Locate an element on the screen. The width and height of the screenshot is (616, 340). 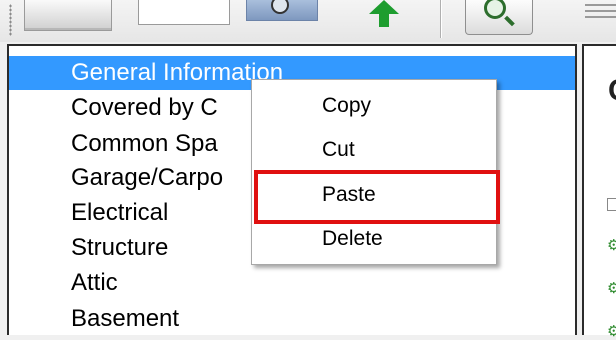
panel-heading: C is located at coordinates (612, 91).